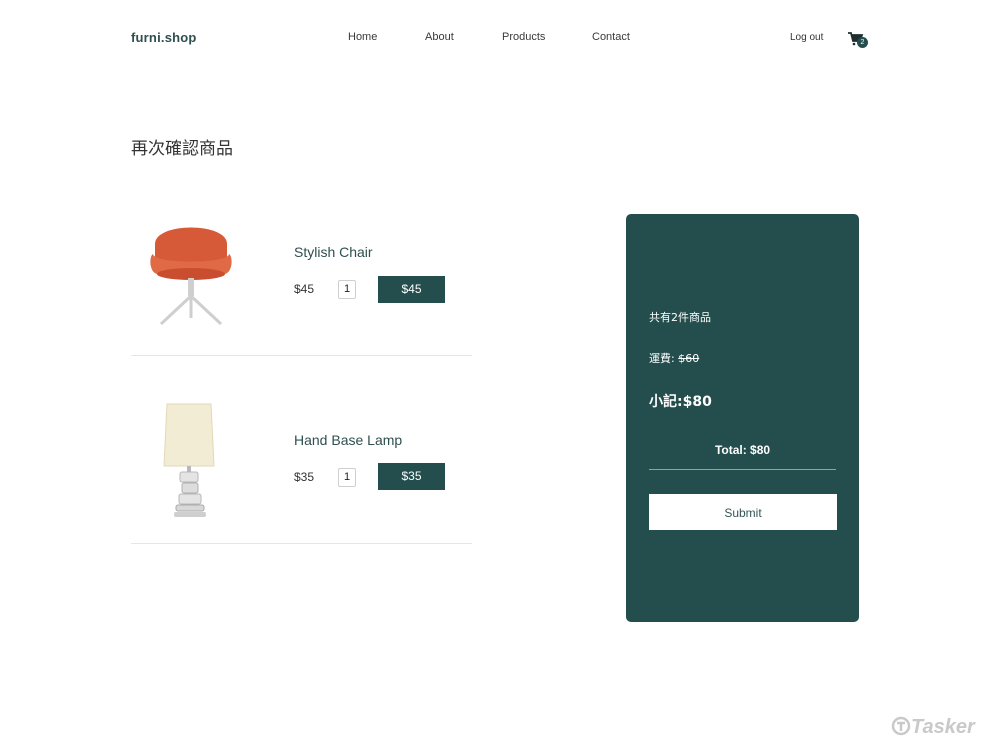 The image size is (1000, 749). What do you see at coordinates (806, 37) in the screenshot?
I see `logout-link: Log out` at bounding box center [806, 37].